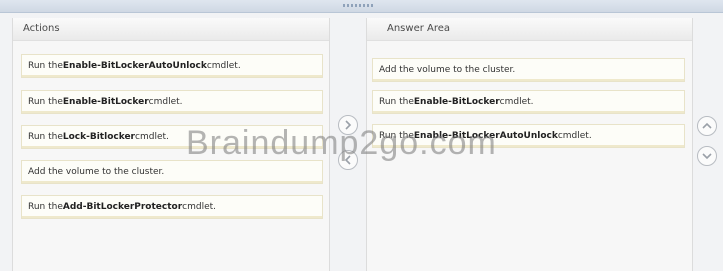 This screenshot has height=271, width=723. I want to click on move-right-button, so click(348, 125).